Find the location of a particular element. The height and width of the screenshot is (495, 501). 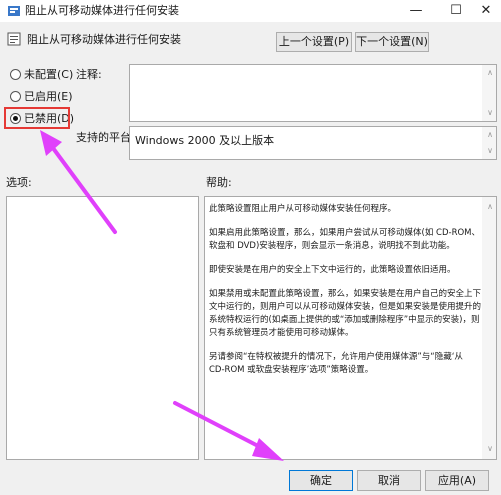

radio-enabled: 已启用(E) is located at coordinates (41, 96).